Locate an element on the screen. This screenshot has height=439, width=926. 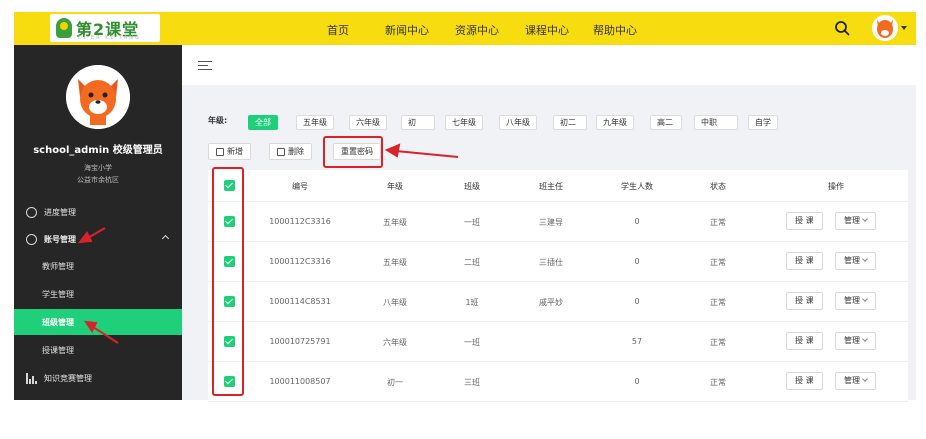
sidebar-item-accounts: 账号管理 is located at coordinates (98, 239).